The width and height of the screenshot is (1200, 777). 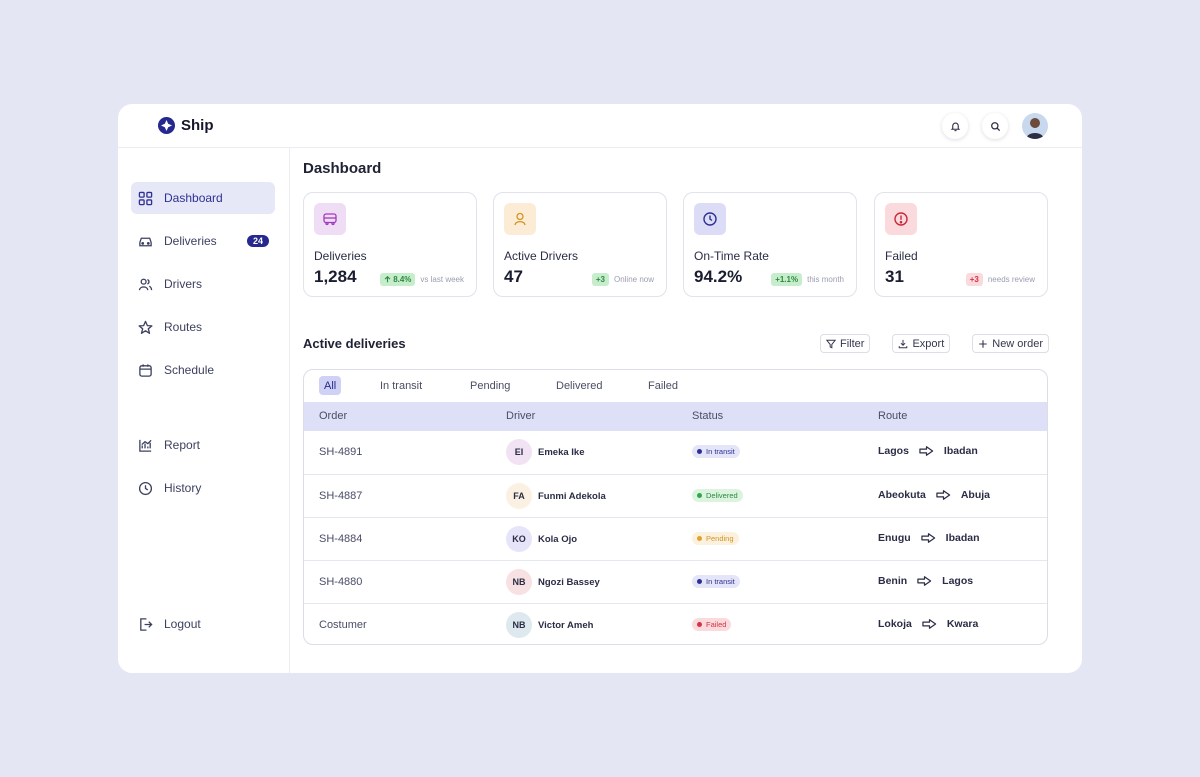 What do you see at coordinates (572, 496) in the screenshot?
I see `driver-name: Funmi Adekola` at bounding box center [572, 496].